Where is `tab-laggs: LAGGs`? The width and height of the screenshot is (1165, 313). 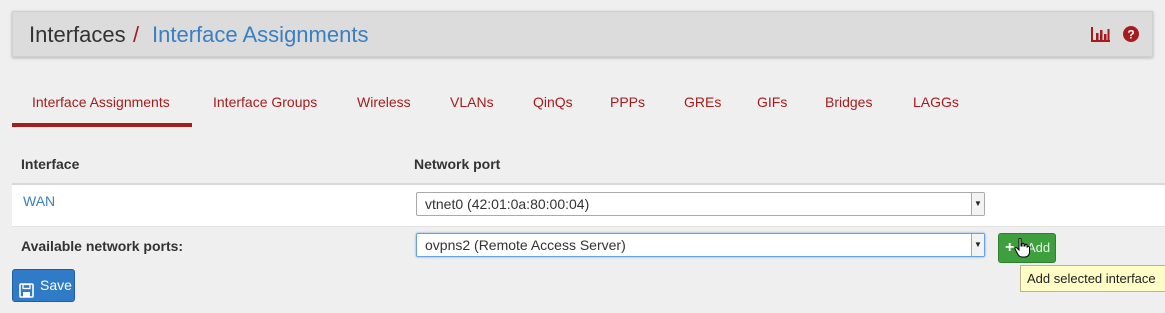
tab-laggs: LAGGs is located at coordinates (936, 103).